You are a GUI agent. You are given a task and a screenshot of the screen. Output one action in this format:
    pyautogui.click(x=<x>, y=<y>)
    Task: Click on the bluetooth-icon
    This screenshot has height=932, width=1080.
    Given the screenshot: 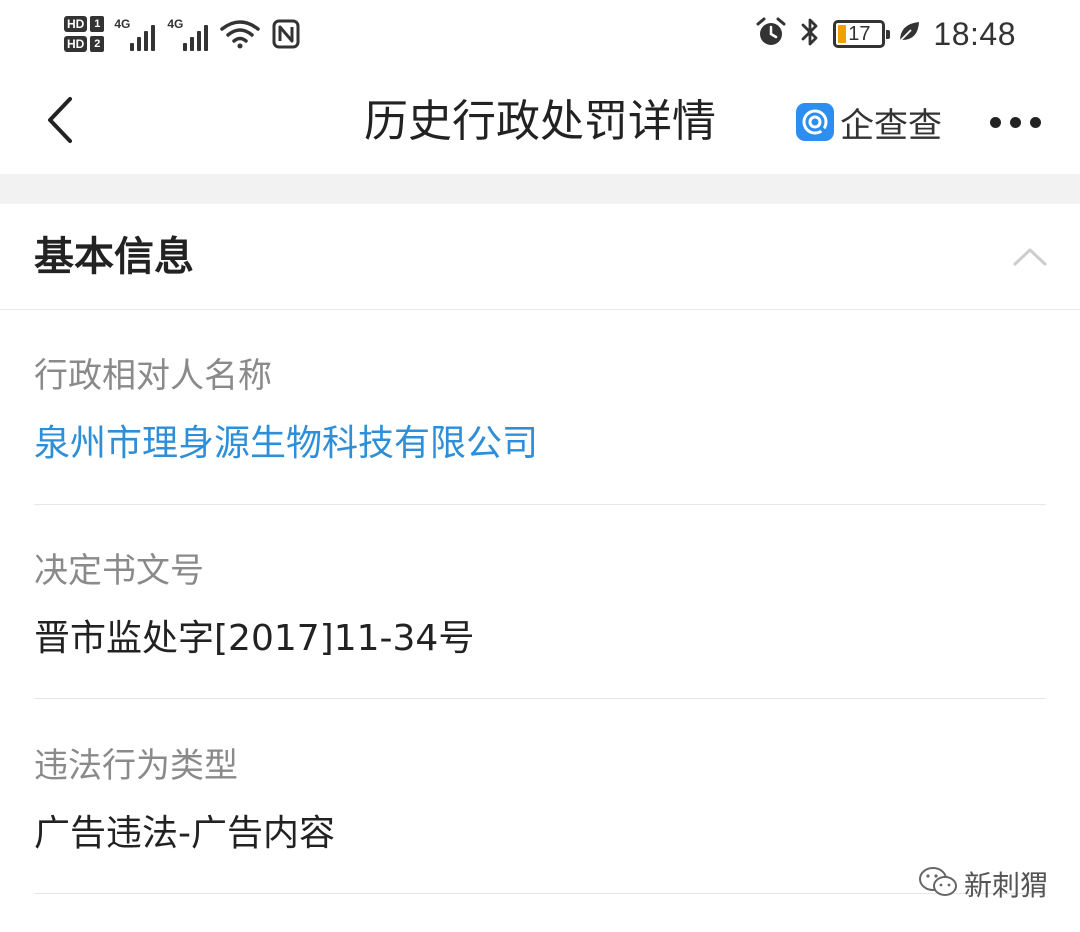 What is the action you would take?
    pyautogui.click(x=810, y=34)
    